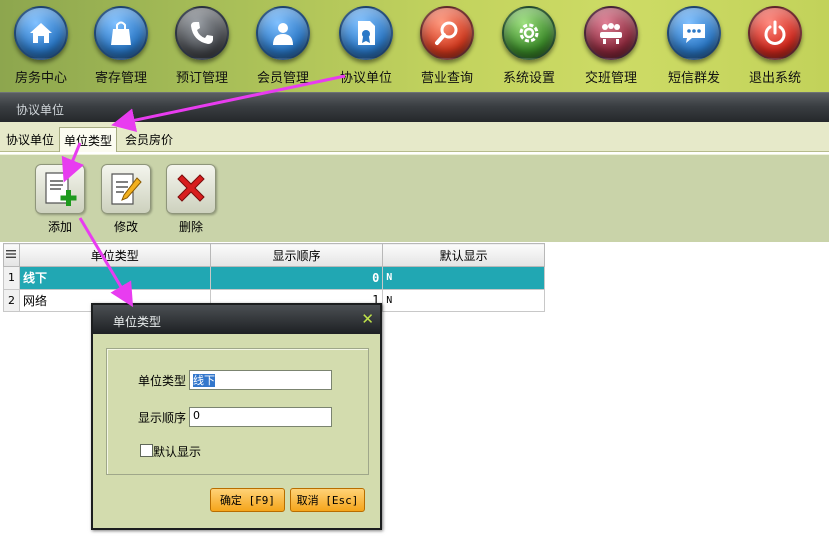 This screenshot has height=546, width=829. What do you see at coordinates (282, 78) in the screenshot?
I see `nav-label: 会员管理` at bounding box center [282, 78].